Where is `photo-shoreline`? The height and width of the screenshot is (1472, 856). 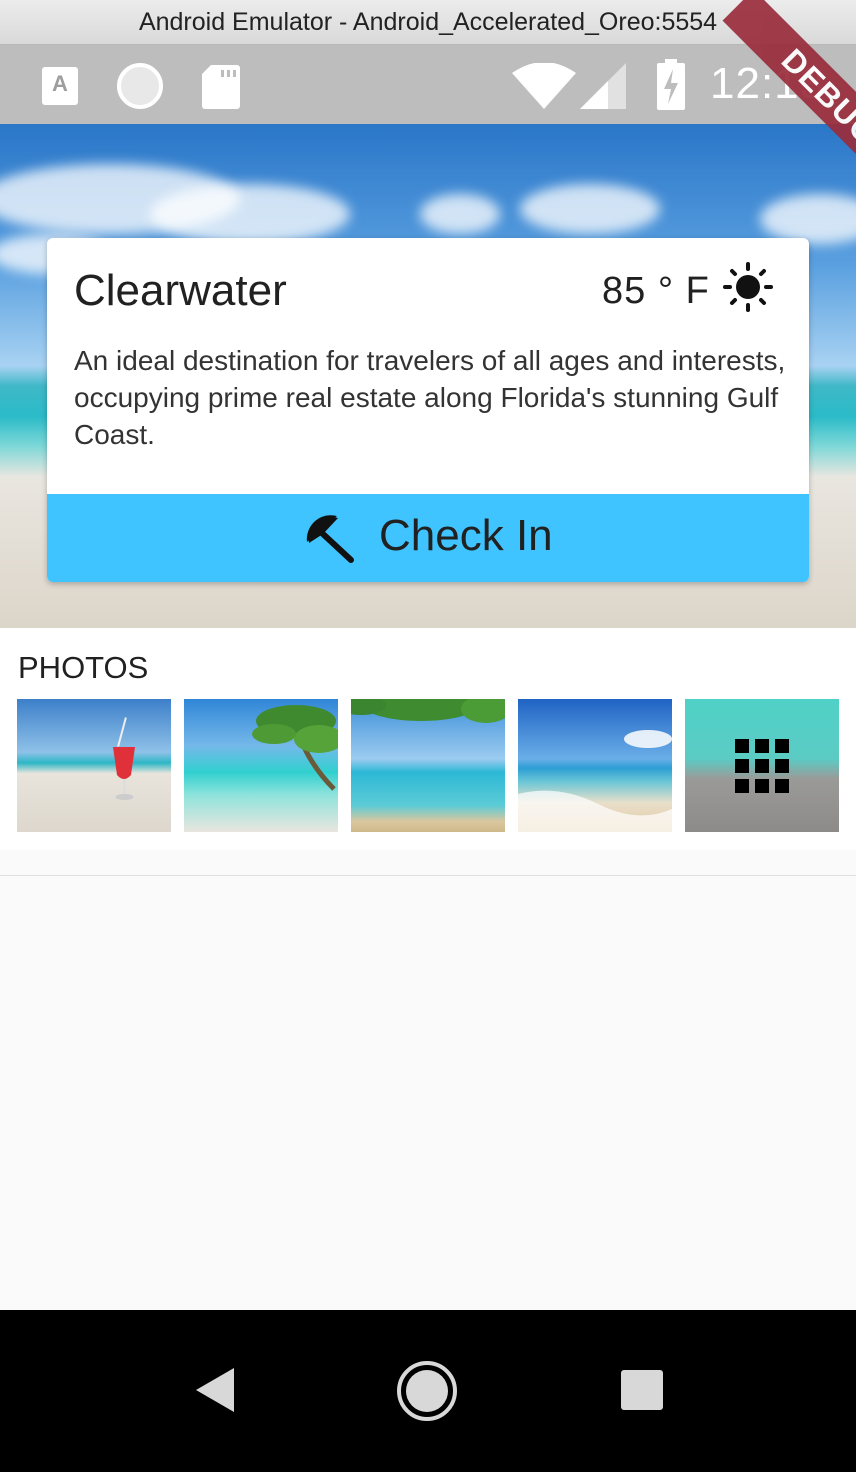
photo-shoreline is located at coordinates (595, 765).